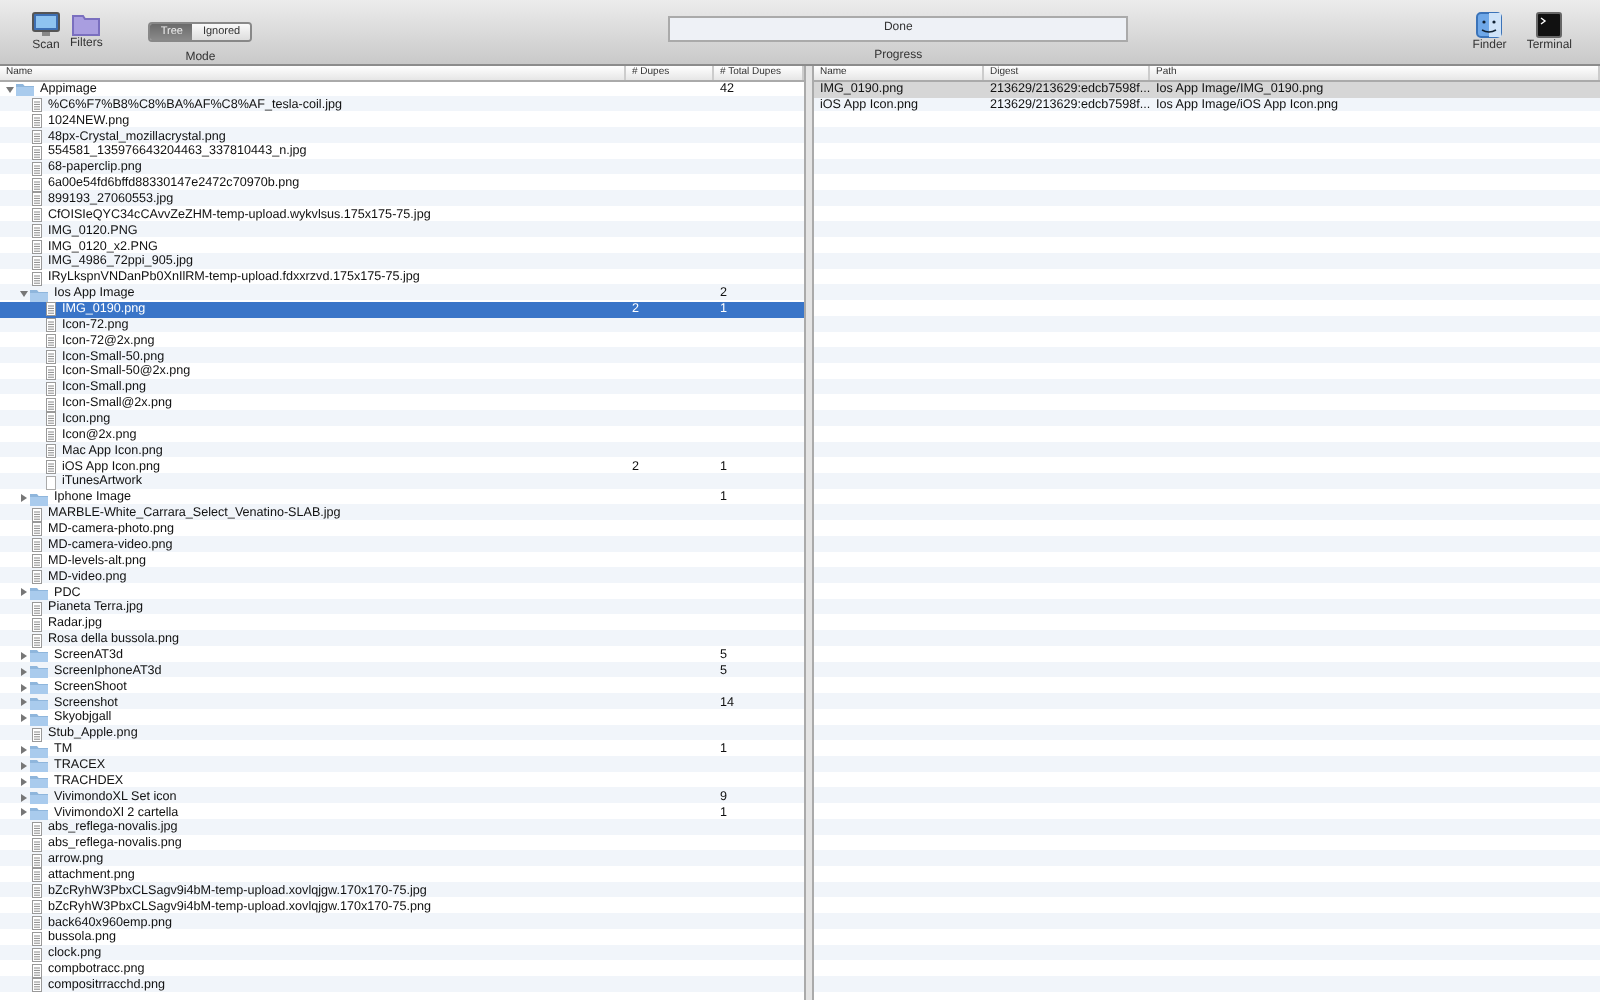 The height and width of the screenshot is (1000, 1600). Describe the element at coordinates (1489, 25) in the screenshot. I see `face-icon` at that location.